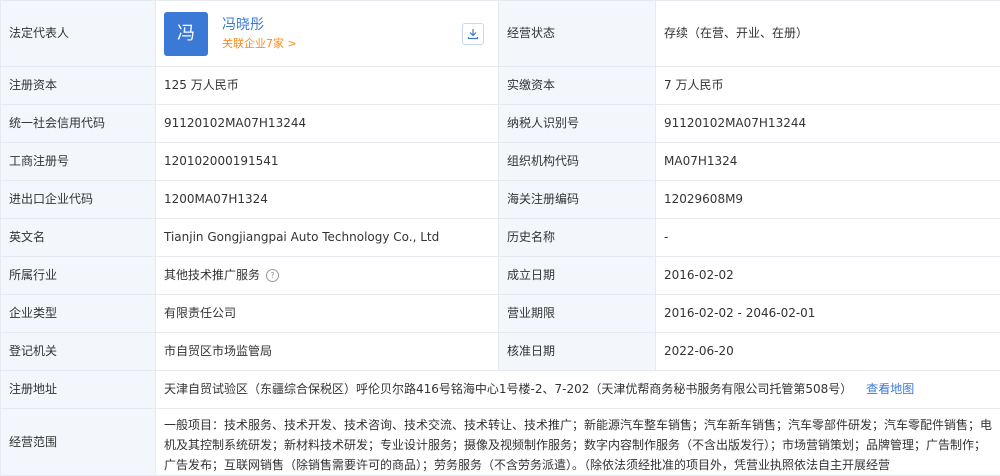 This screenshot has width=1000, height=476. I want to click on taxpayer-id-label: 纳税人识别号, so click(577, 124).